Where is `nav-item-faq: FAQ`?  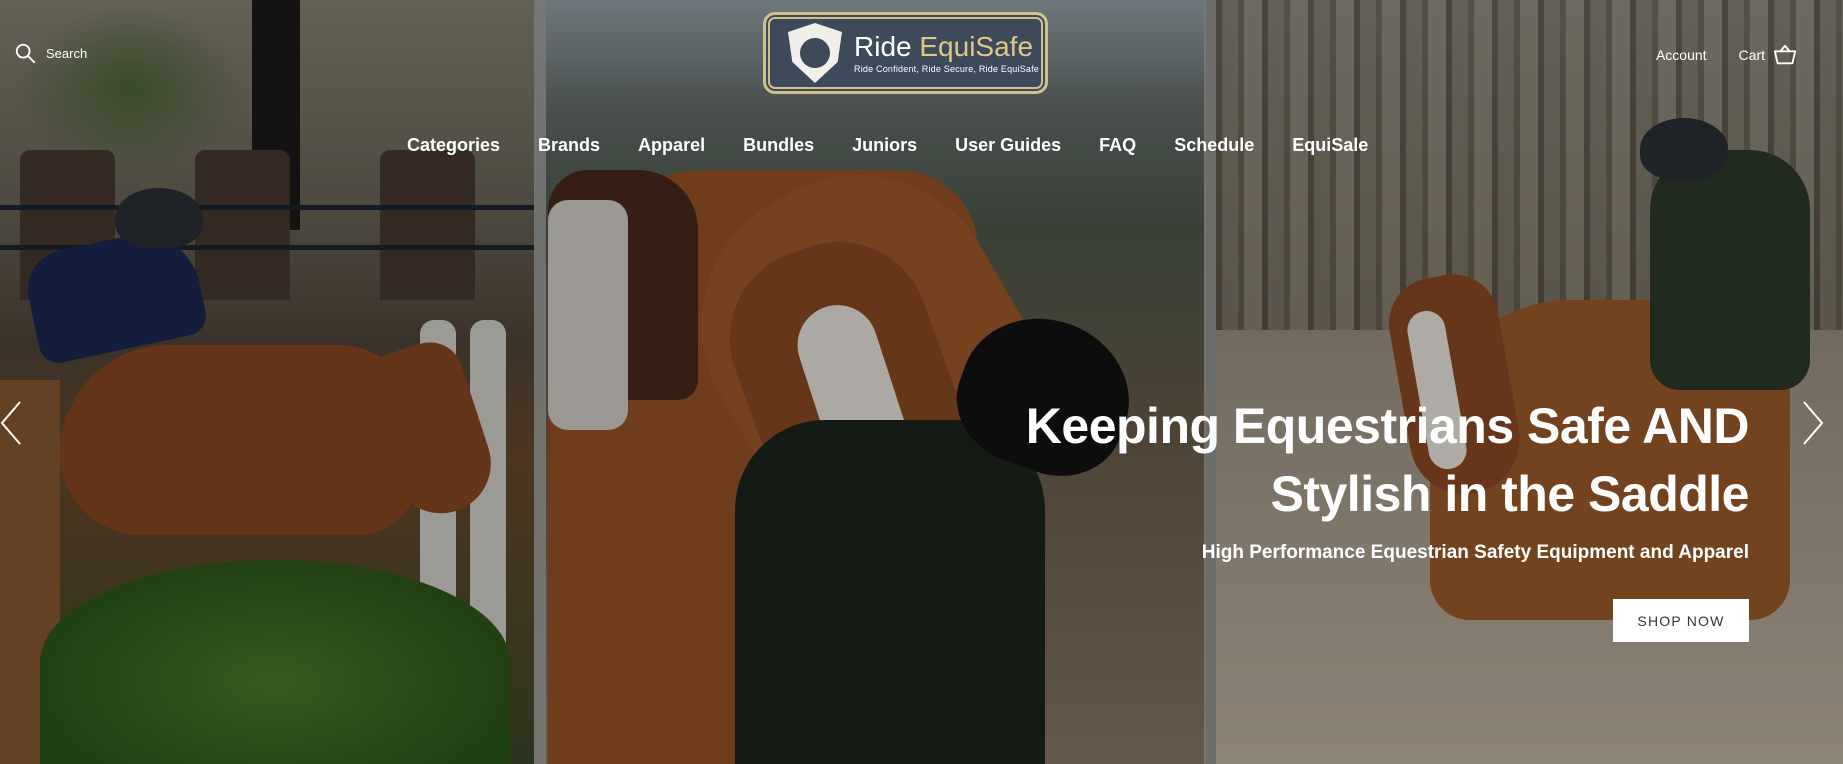 nav-item-faq: FAQ is located at coordinates (1117, 145).